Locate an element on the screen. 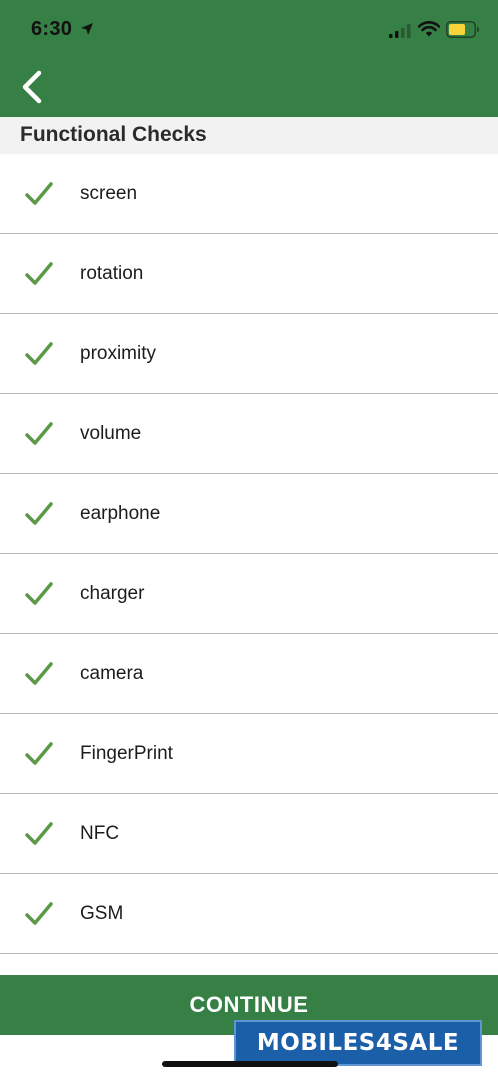  signal-icon is located at coordinates (400, 31).